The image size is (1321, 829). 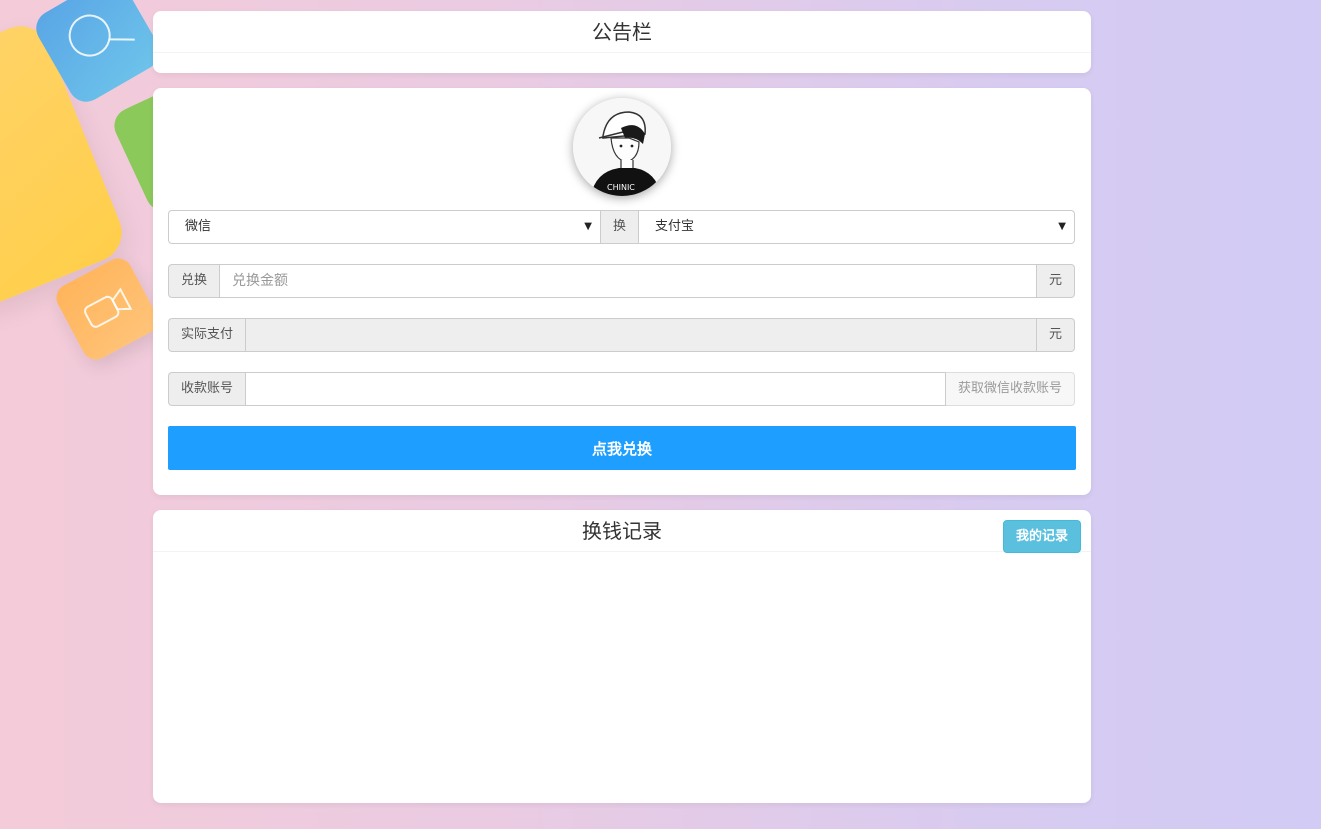 What do you see at coordinates (1055, 281) in the screenshot?
I see `amount-unit: 元` at bounding box center [1055, 281].